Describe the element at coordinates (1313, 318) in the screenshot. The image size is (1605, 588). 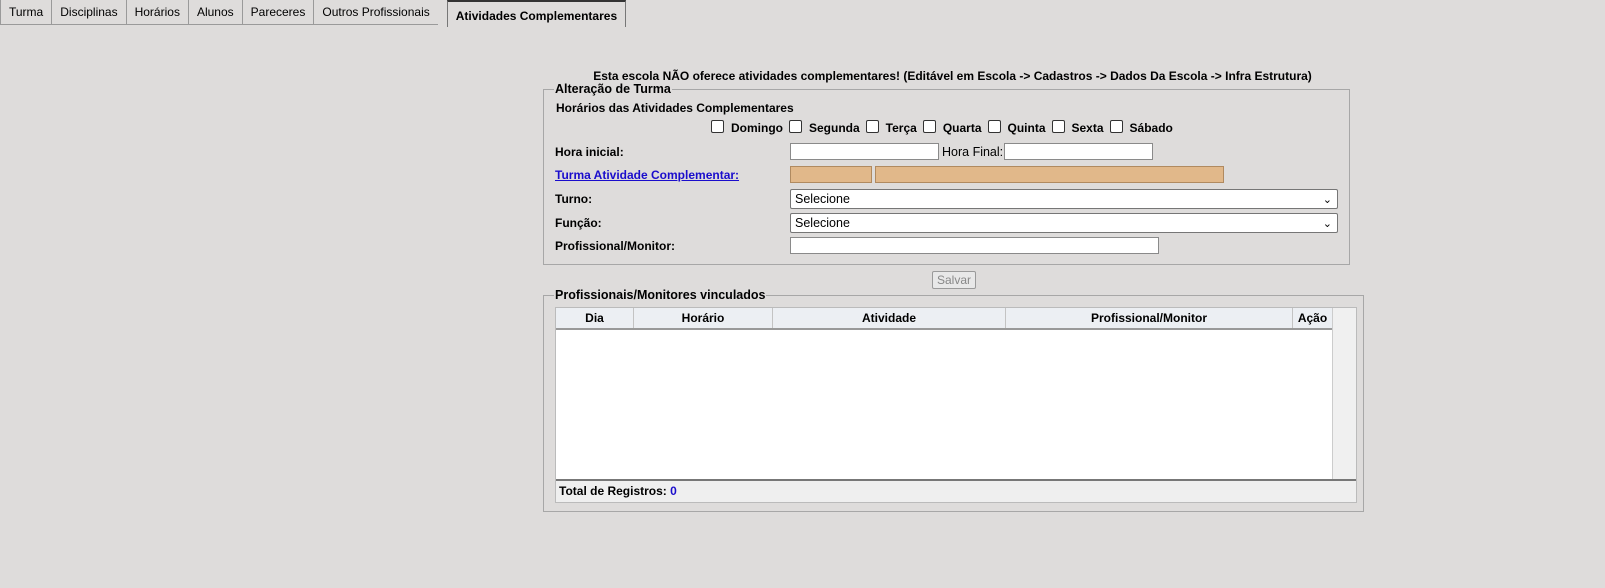
I see `column-header-acao: Ação` at that location.